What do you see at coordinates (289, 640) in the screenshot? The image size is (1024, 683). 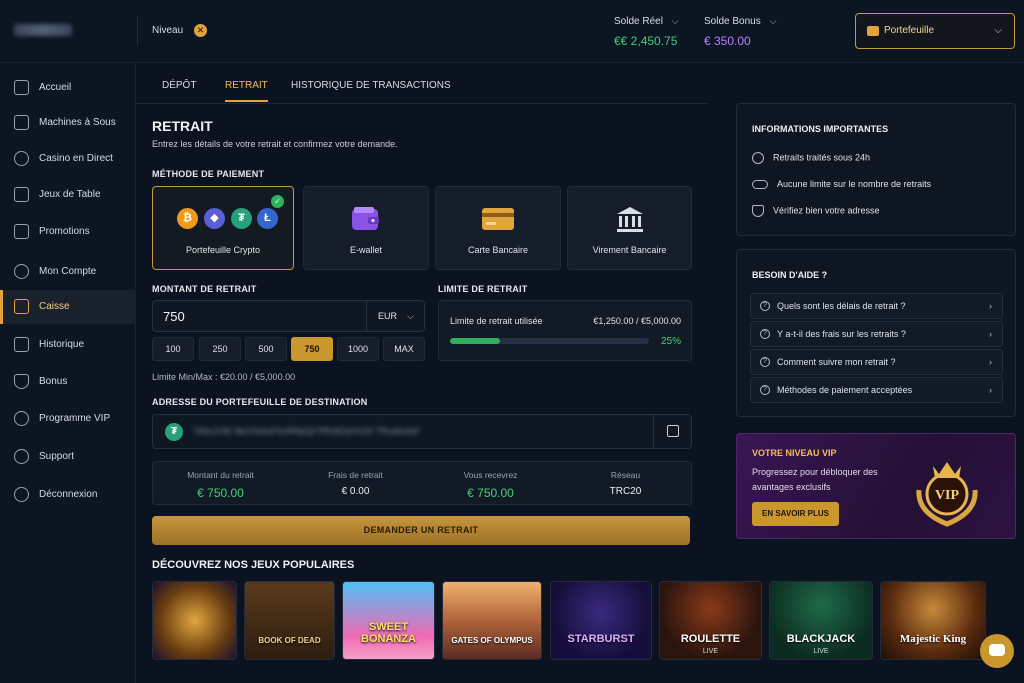 I see `game-title: BOOK OF DEAD` at bounding box center [289, 640].